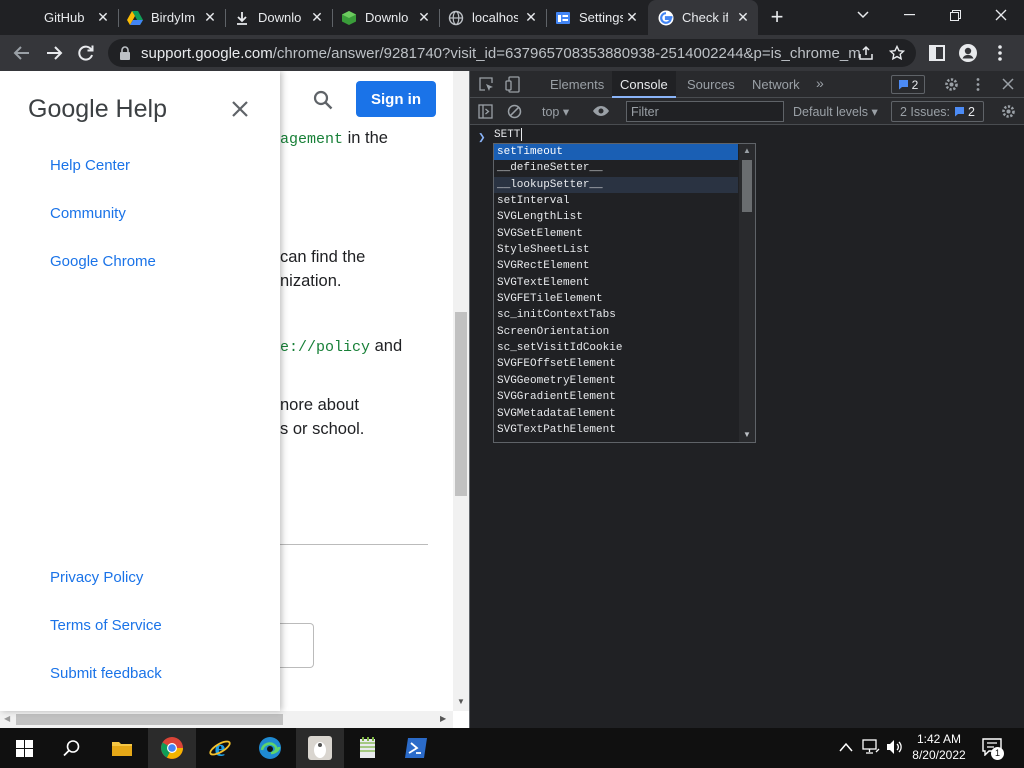 This screenshot has width=1024, height=768. Describe the element at coordinates (616, 185) in the screenshot. I see `suggestion-item: __lookupSetter__` at that location.